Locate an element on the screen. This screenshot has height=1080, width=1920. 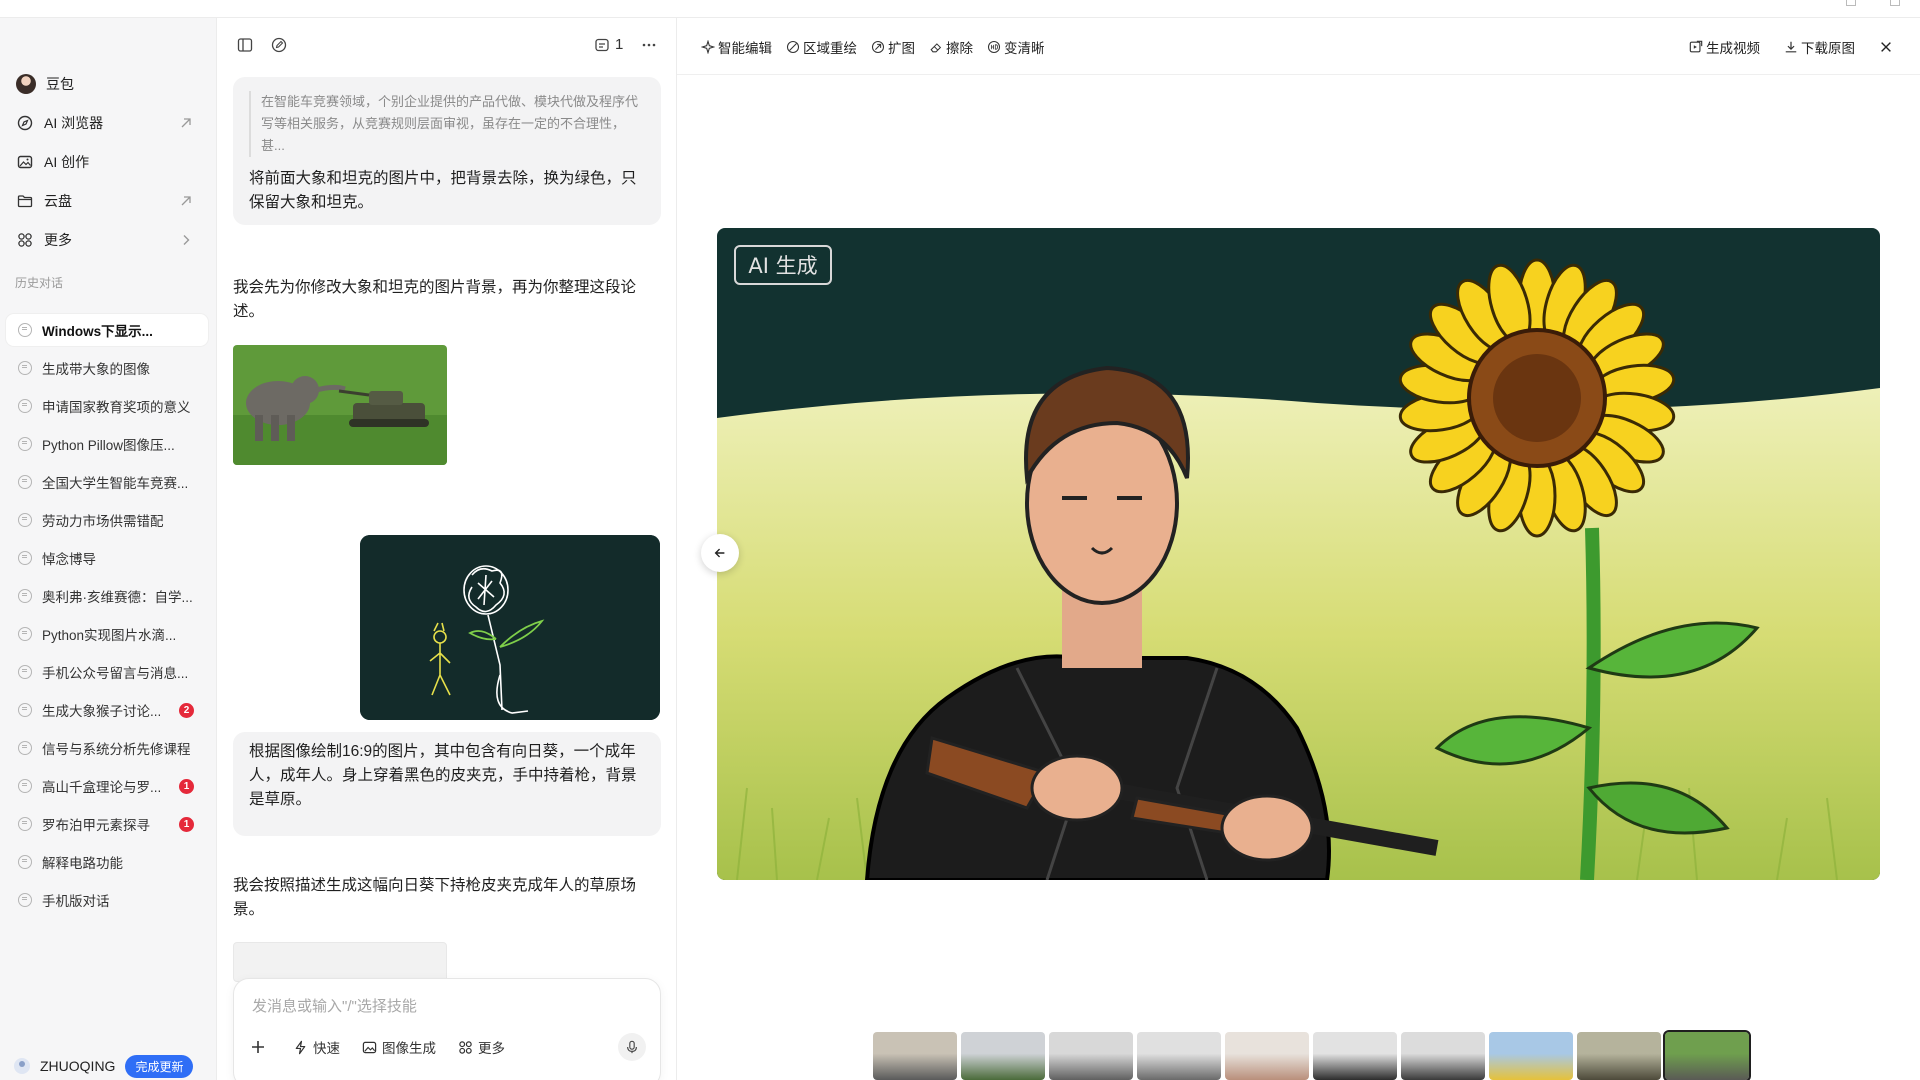
avatar is located at coordinates (26, 84).